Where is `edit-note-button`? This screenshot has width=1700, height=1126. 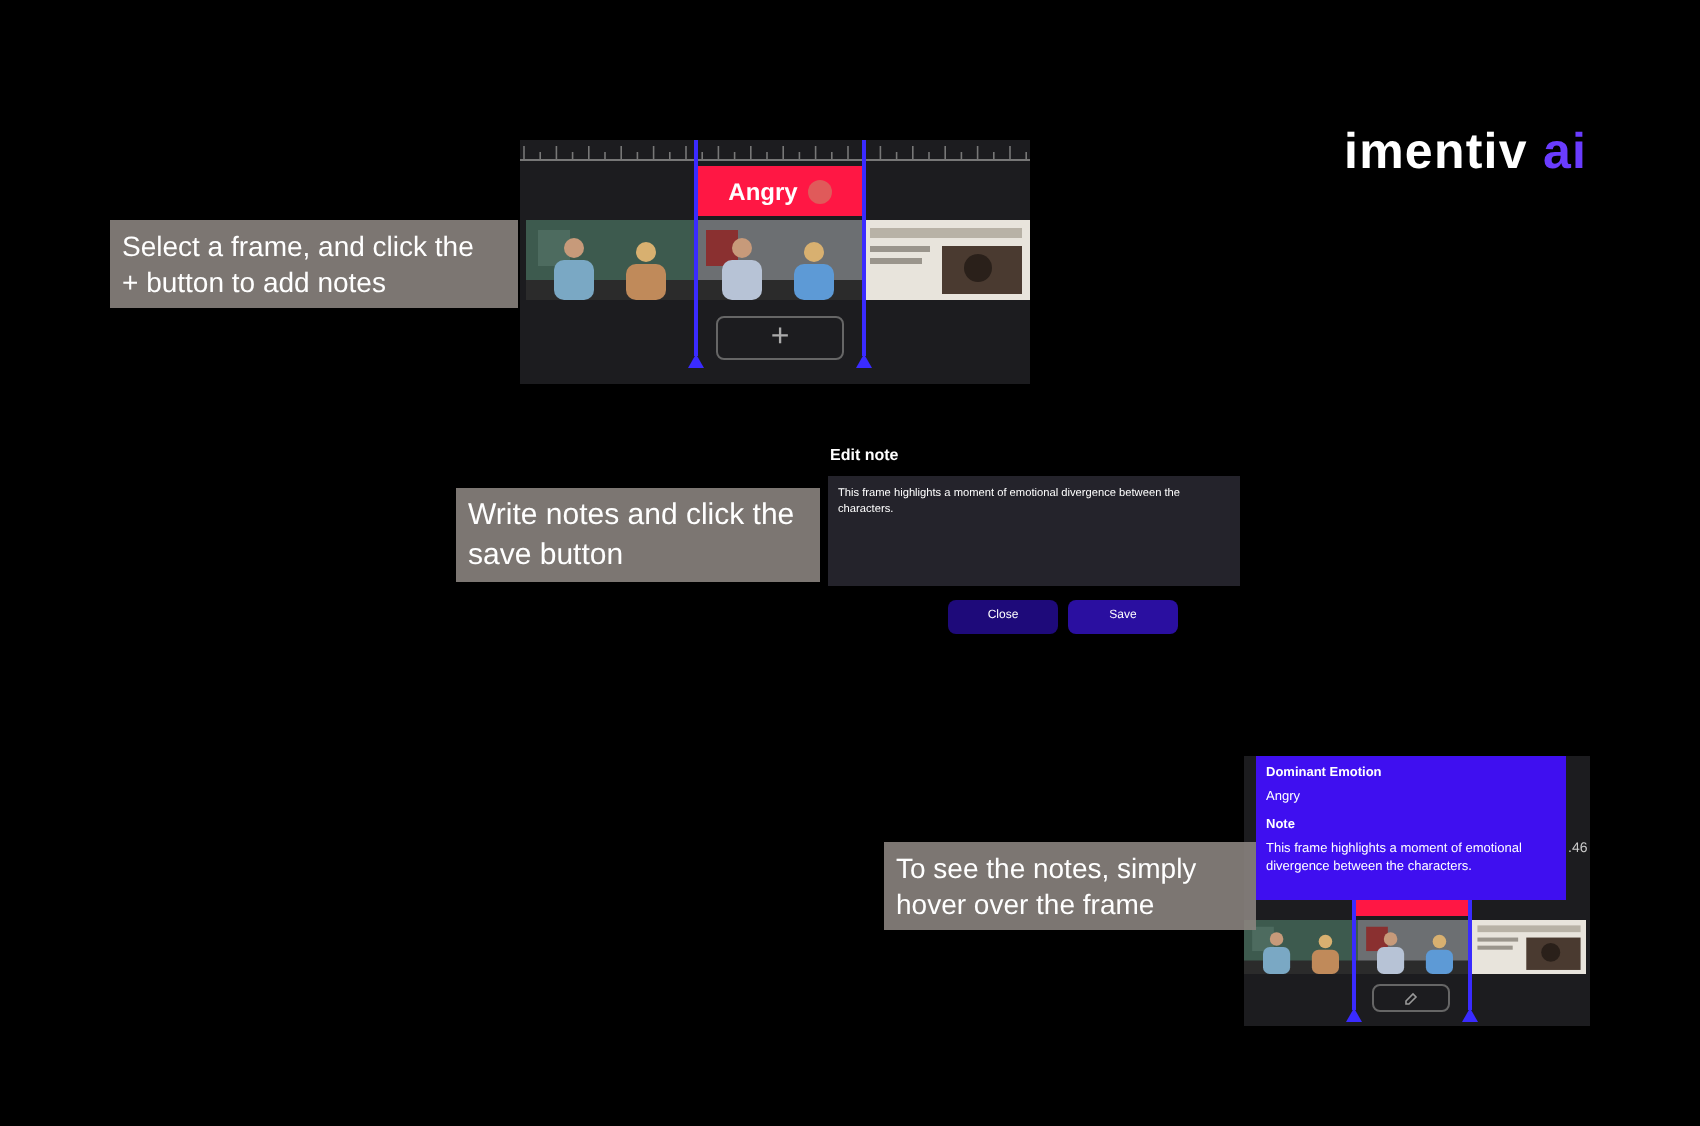 edit-note-button is located at coordinates (1411, 998).